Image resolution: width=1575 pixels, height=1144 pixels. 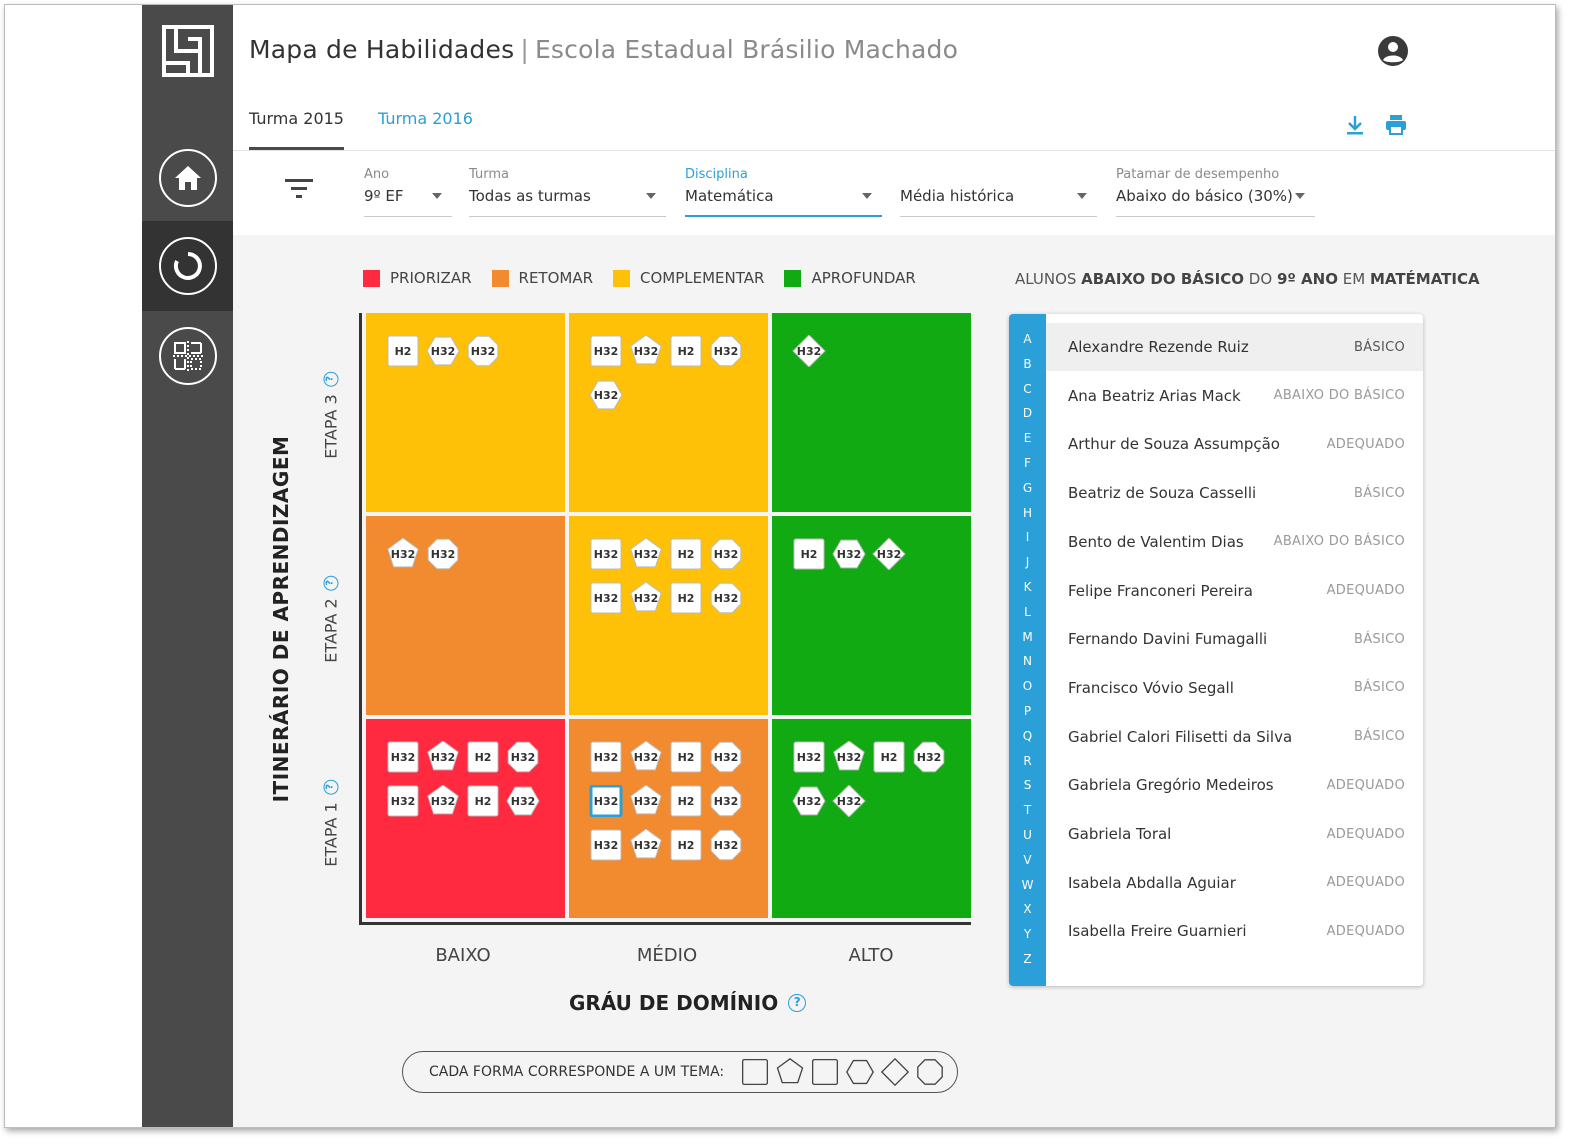 I want to click on alphabet-letter: Y, so click(x=1027, y=934).